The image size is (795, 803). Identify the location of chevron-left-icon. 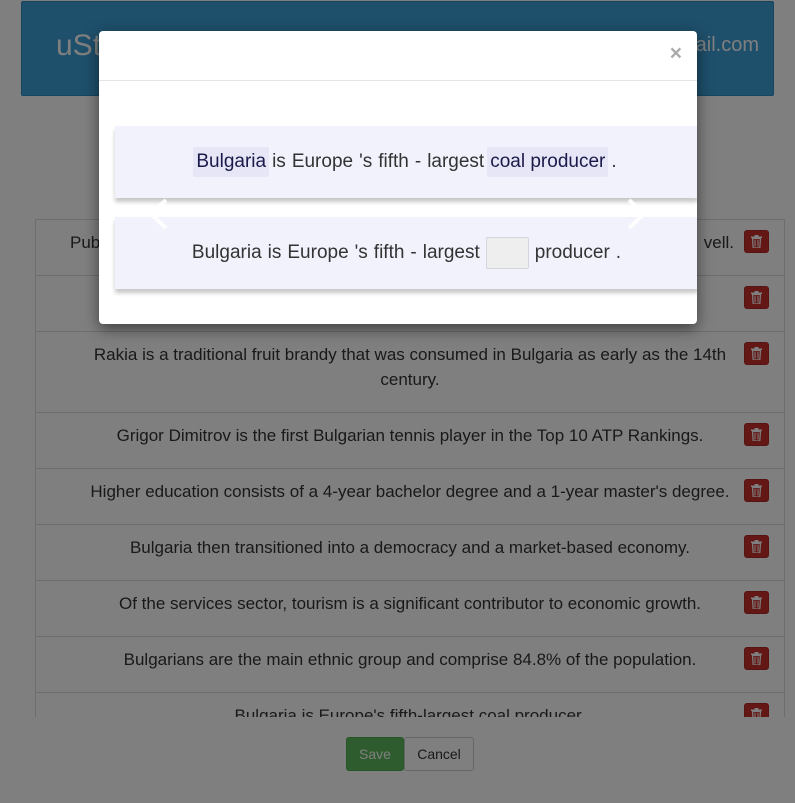
(158, 214).